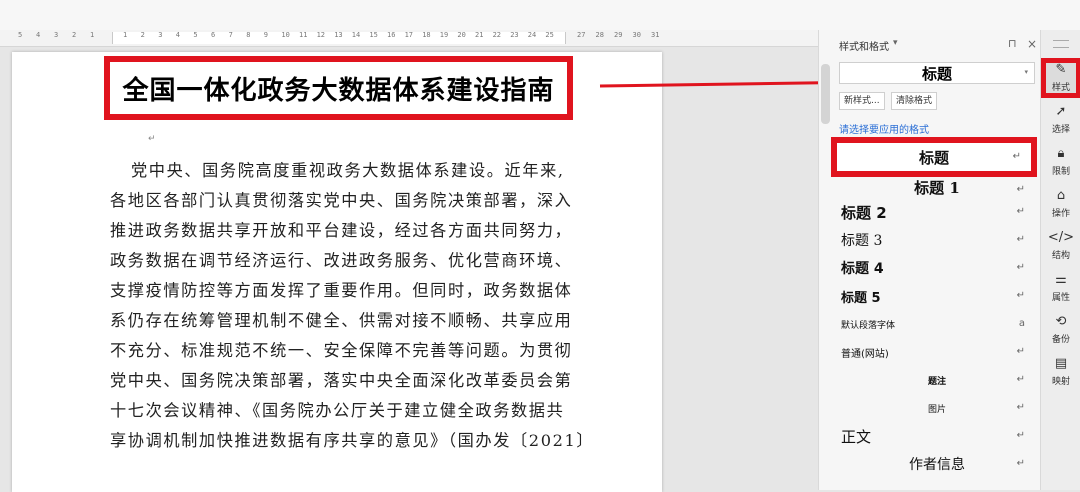  Describe the element at coordinates (285, 35) in the screenshot. I see `ruler-tick-label: 10` at that location.